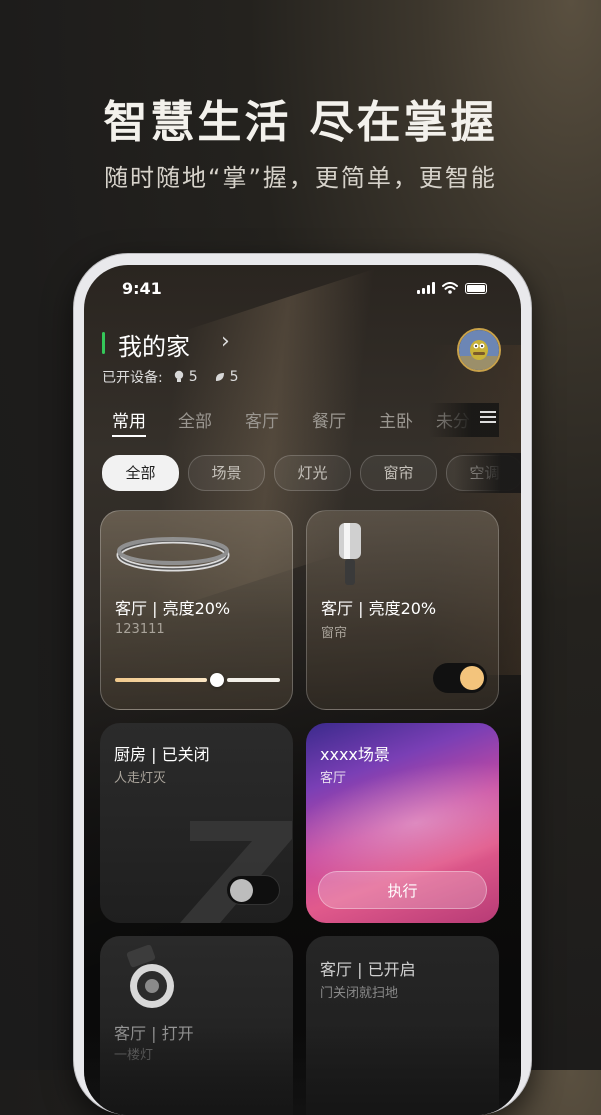  What do you see at coordinates (140, 473) in the screenshot?
I see `chip-all: 全部` at bounding box center [140, 473].